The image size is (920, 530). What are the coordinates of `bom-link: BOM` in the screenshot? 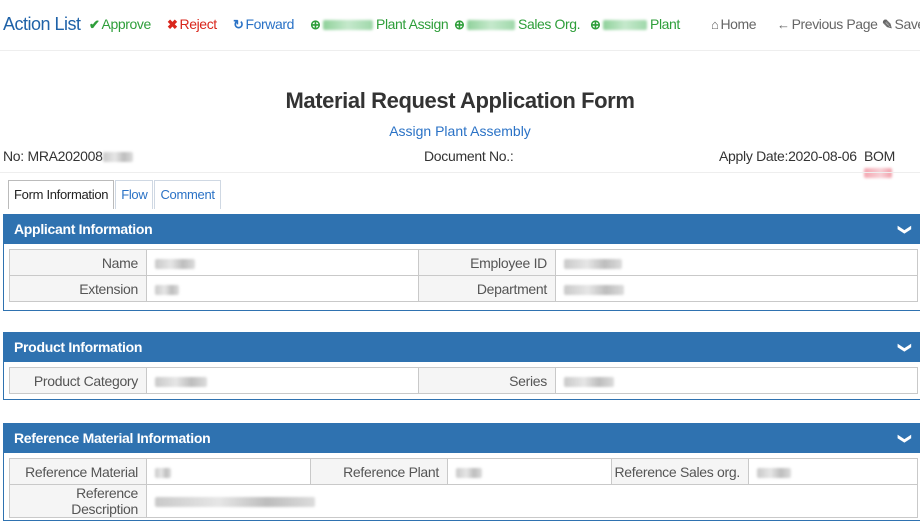 It's located at (892, 164).